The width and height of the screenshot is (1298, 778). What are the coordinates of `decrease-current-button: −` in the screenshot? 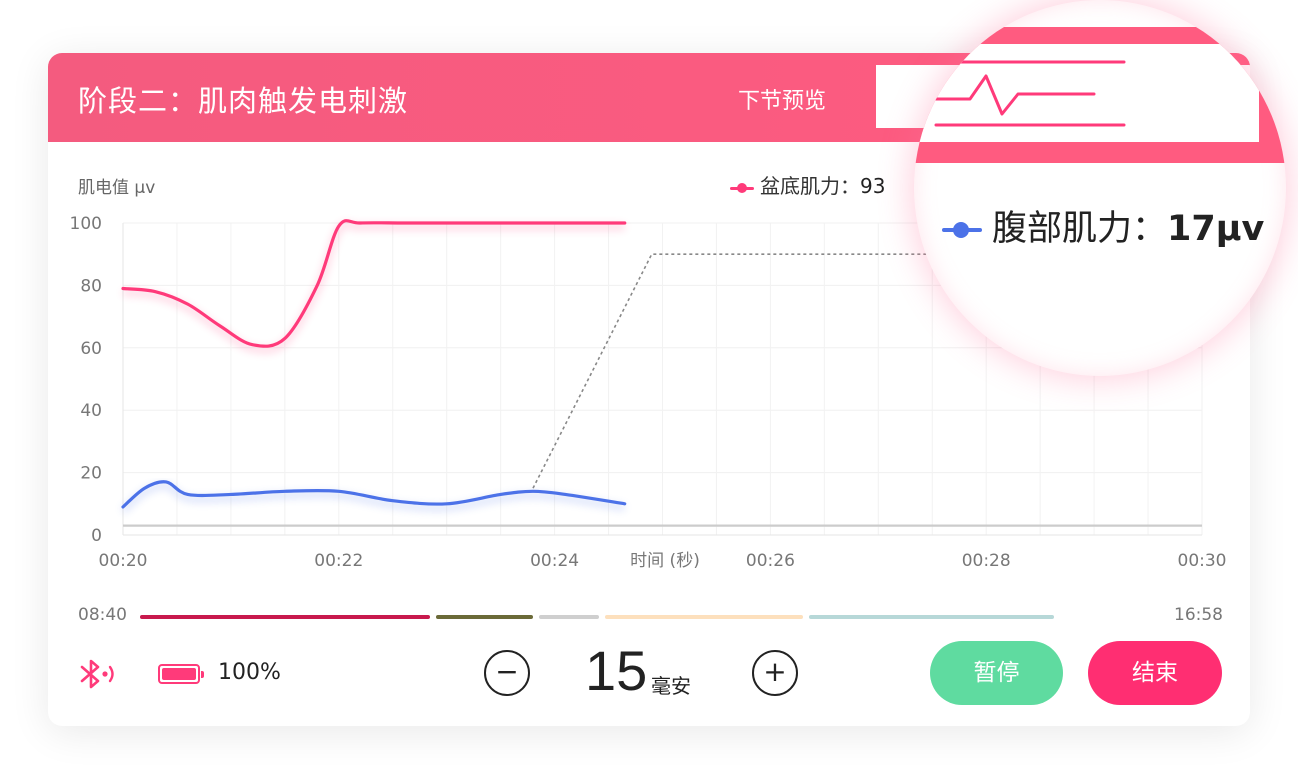 It's located at (507, 673).